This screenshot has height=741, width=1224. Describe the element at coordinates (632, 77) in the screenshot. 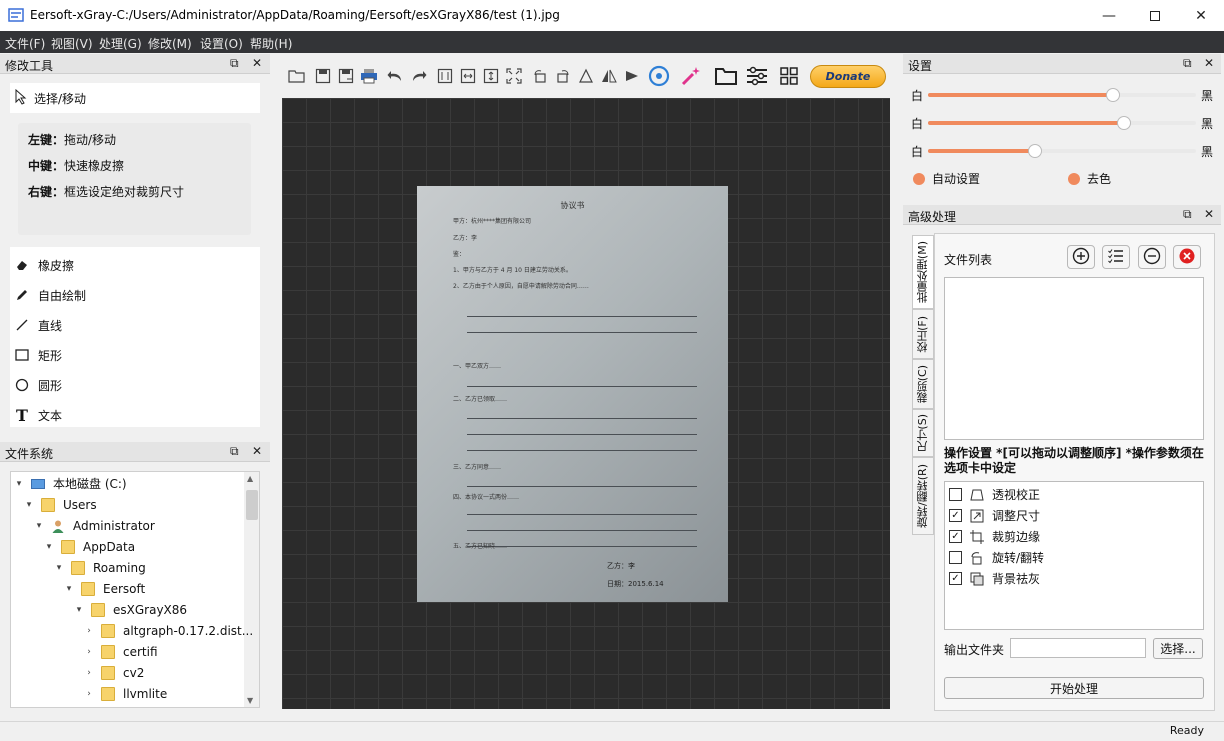

I see `flip-vertical-button` at that location.